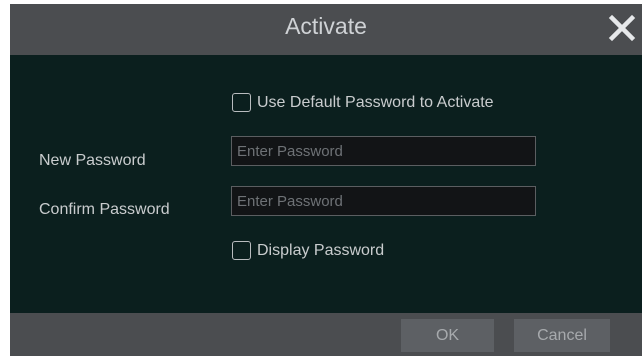 This screenshot has width=642, height=362. Describe the element at coordinates (326, 26) in the screenshot. I see `dialog-title: Activate` at that location.